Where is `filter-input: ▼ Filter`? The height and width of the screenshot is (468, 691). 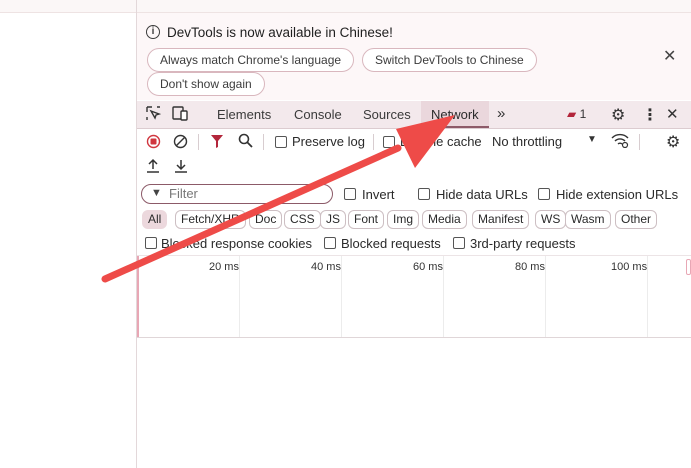 filter-input: ▼ Filter is located at coordinates (237, 194).